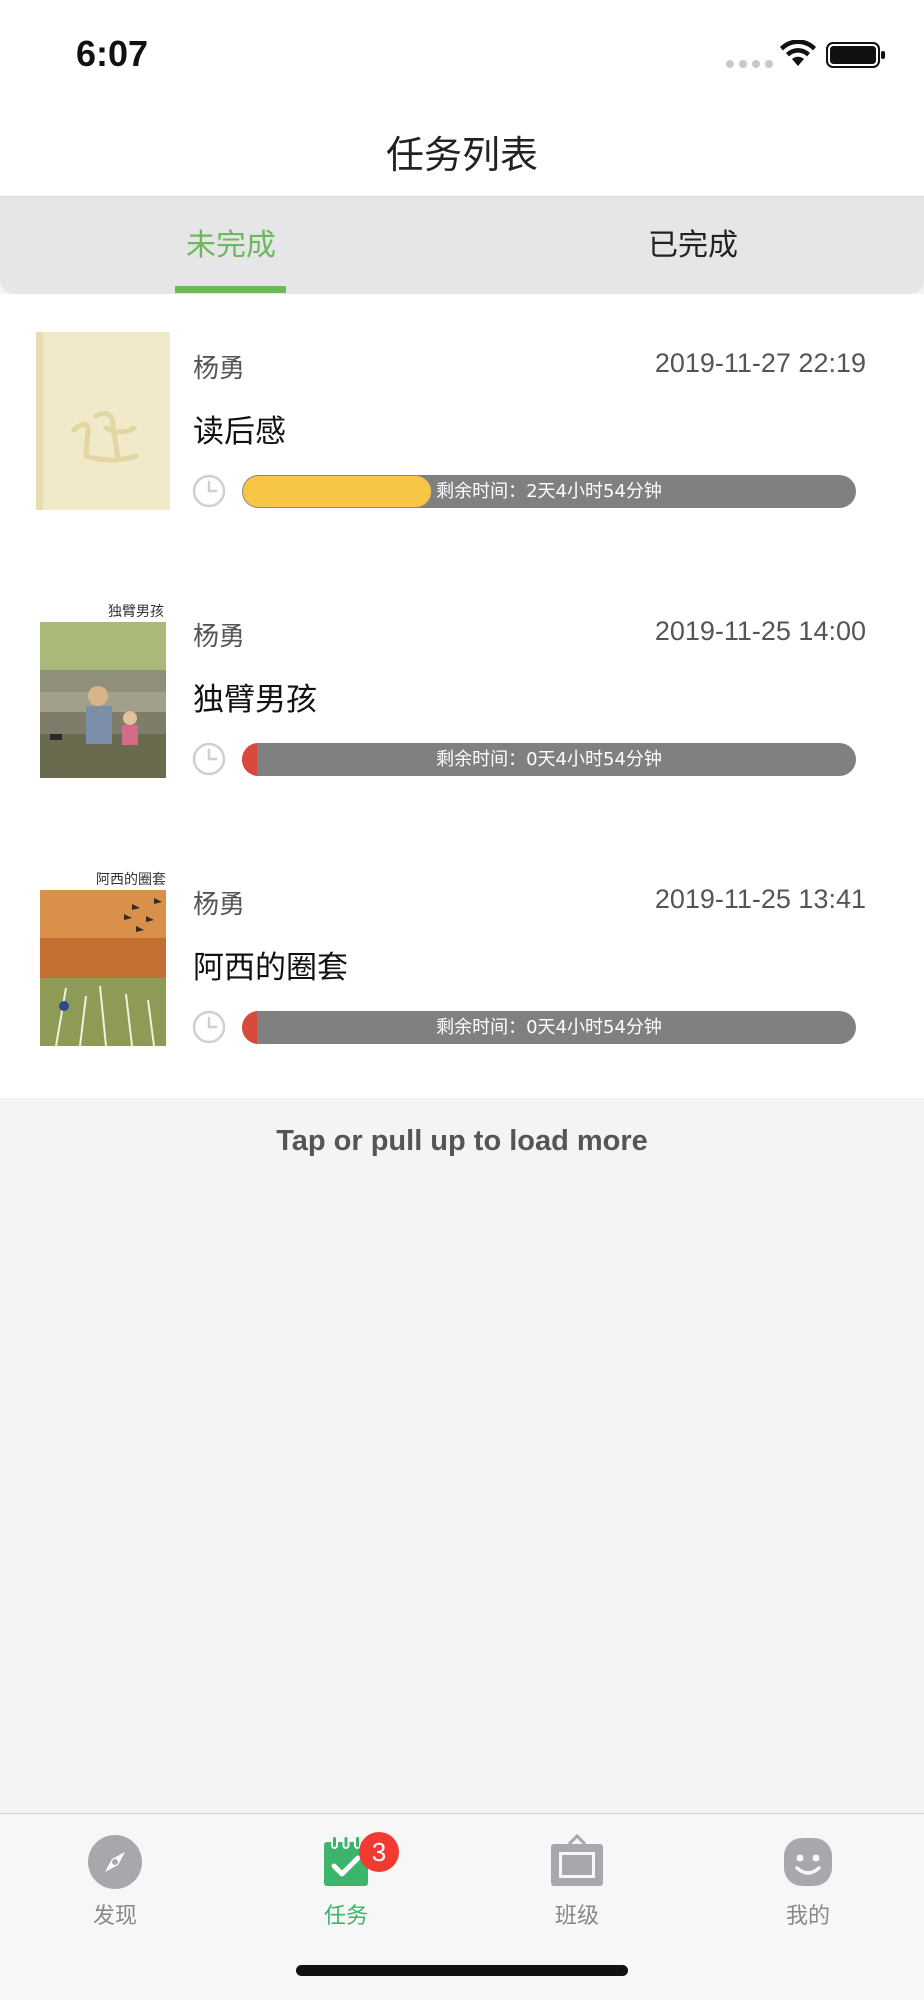  I want to click on notification-badge: 3, so click(379, 1852).